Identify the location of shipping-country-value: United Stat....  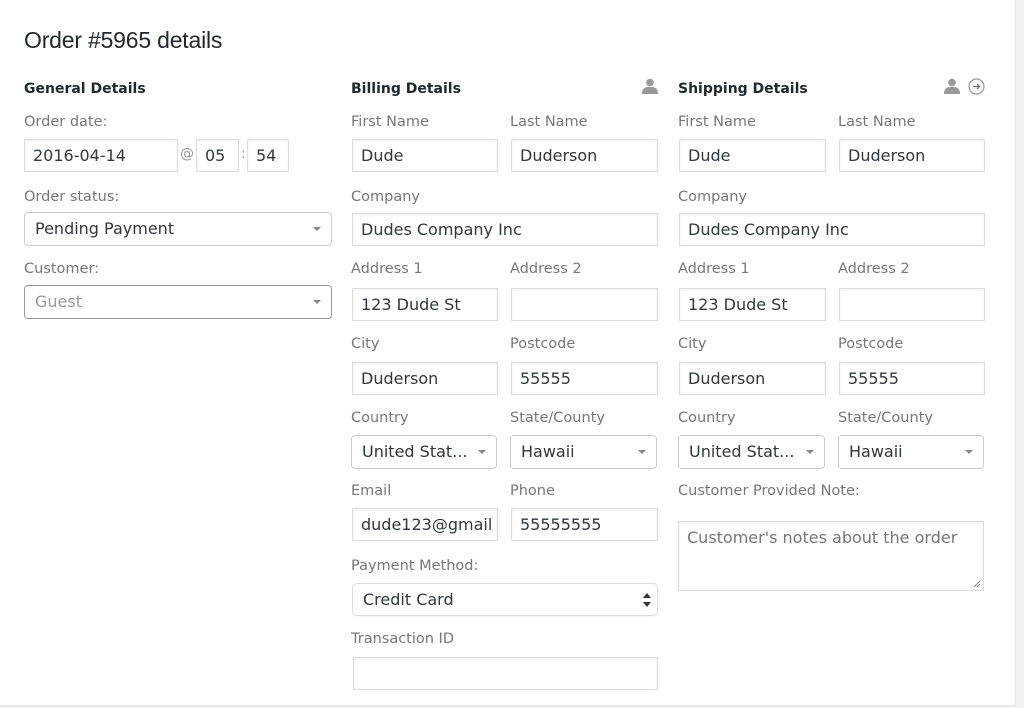
(742, 451).